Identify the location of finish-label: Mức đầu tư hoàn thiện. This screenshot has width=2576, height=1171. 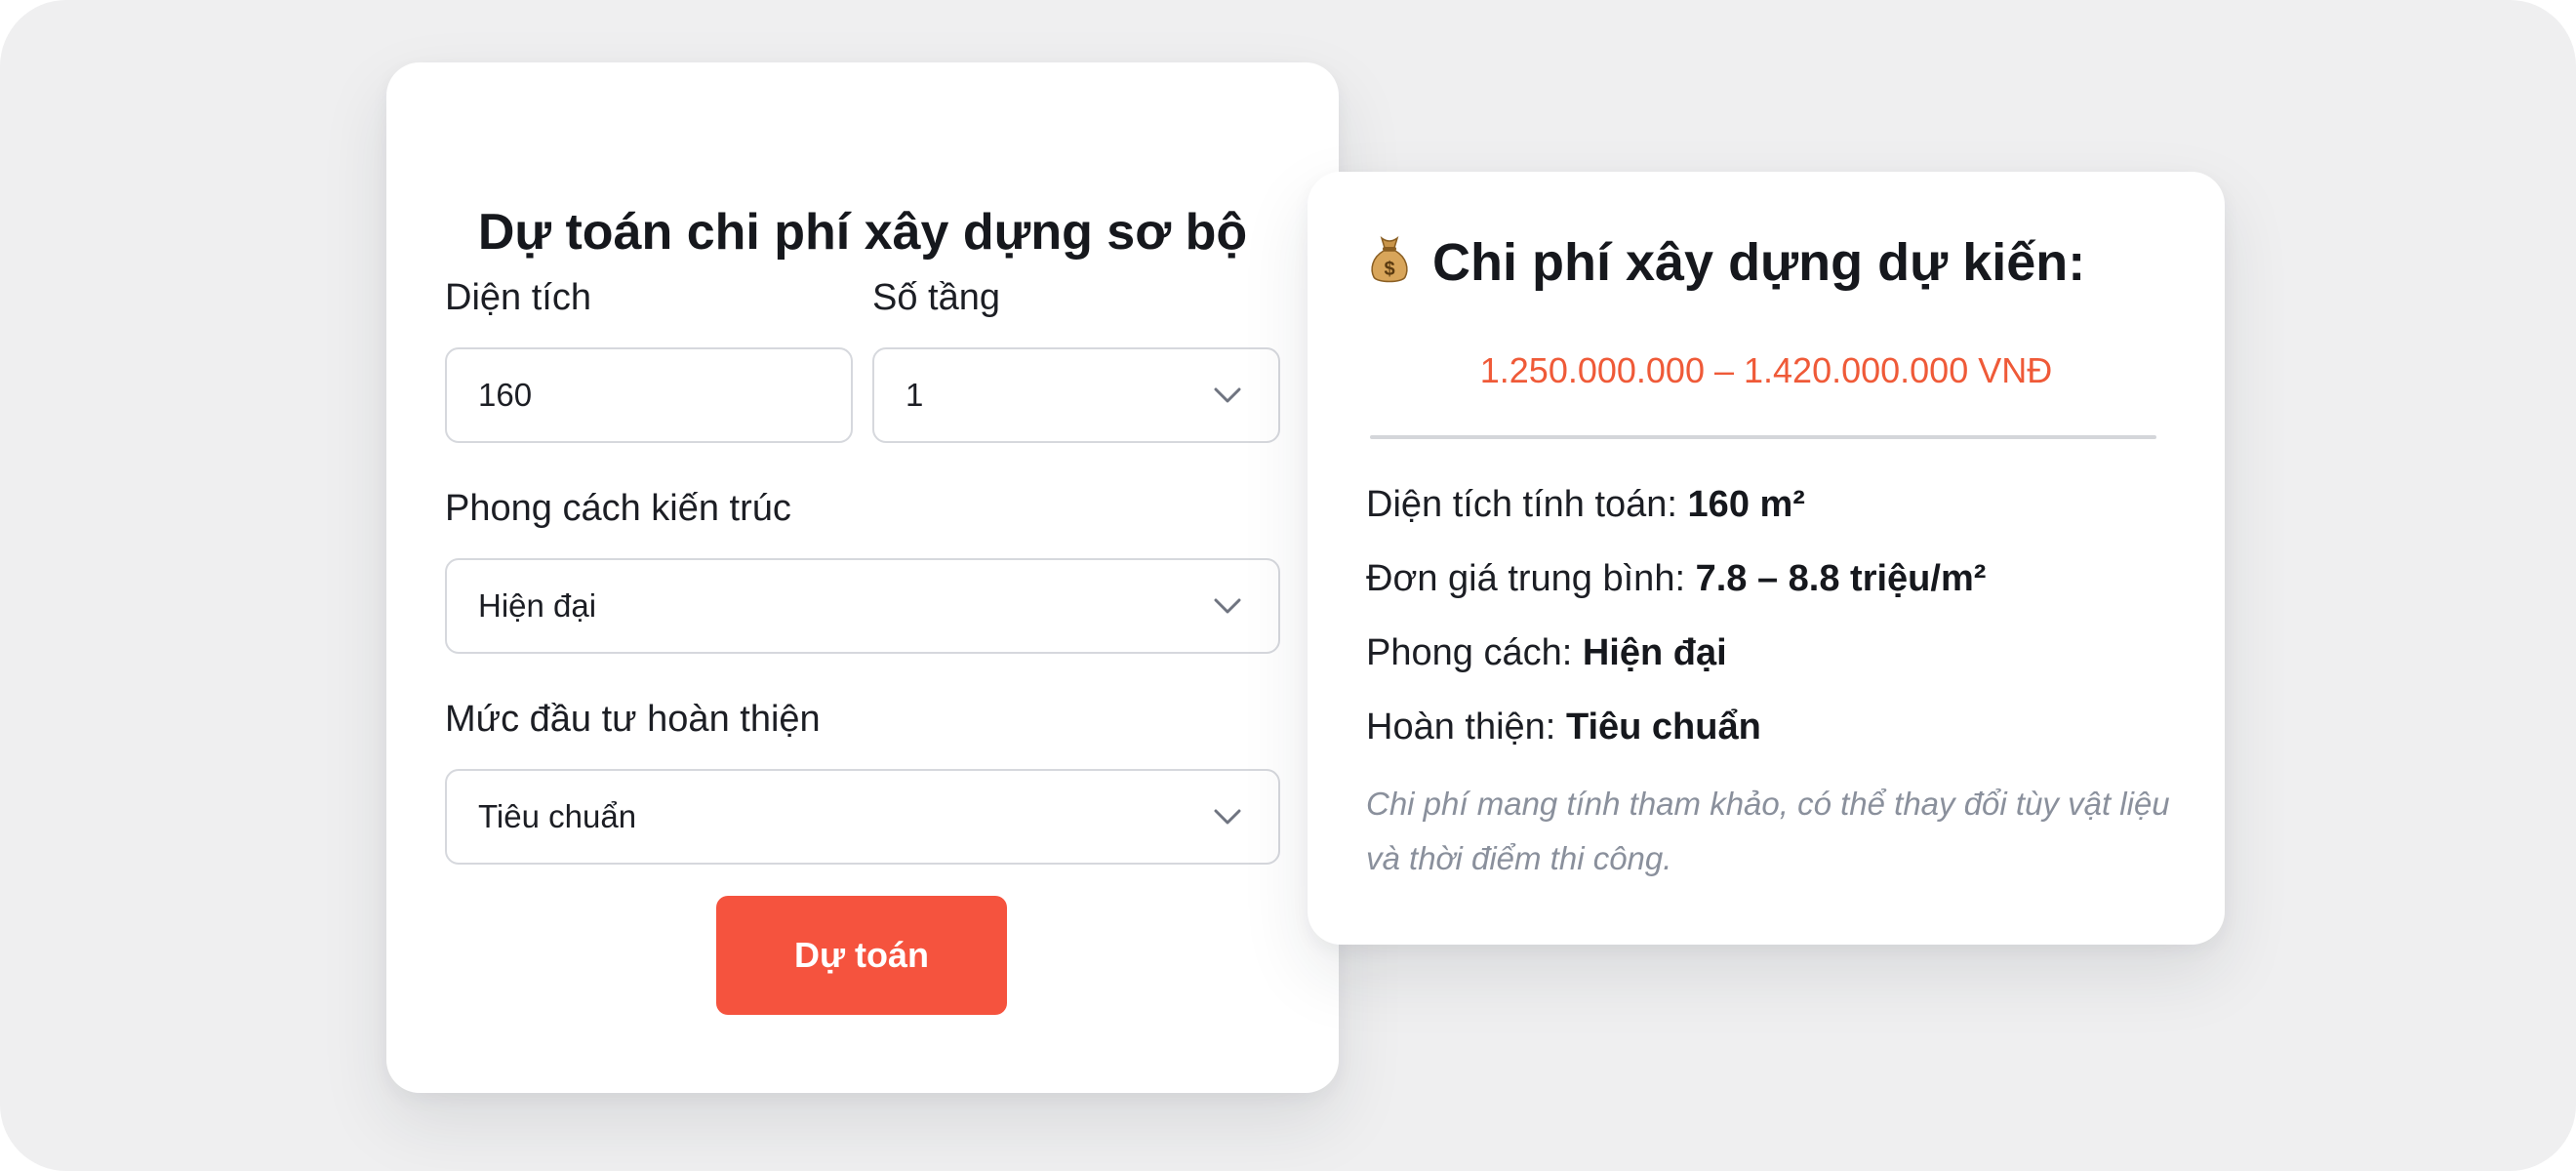
(633, 719).